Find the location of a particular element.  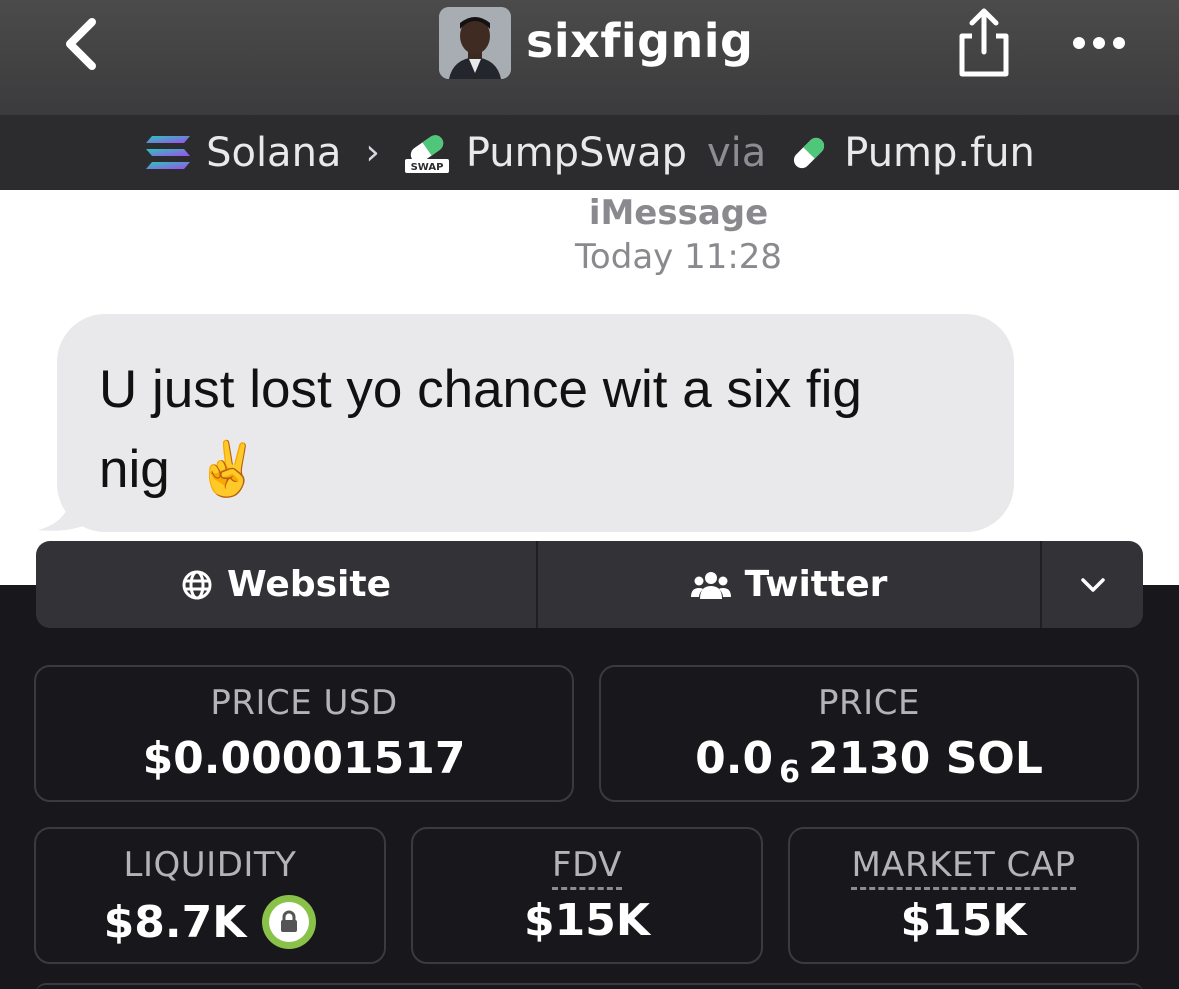

share-icon is located at coordinates (984, 42).